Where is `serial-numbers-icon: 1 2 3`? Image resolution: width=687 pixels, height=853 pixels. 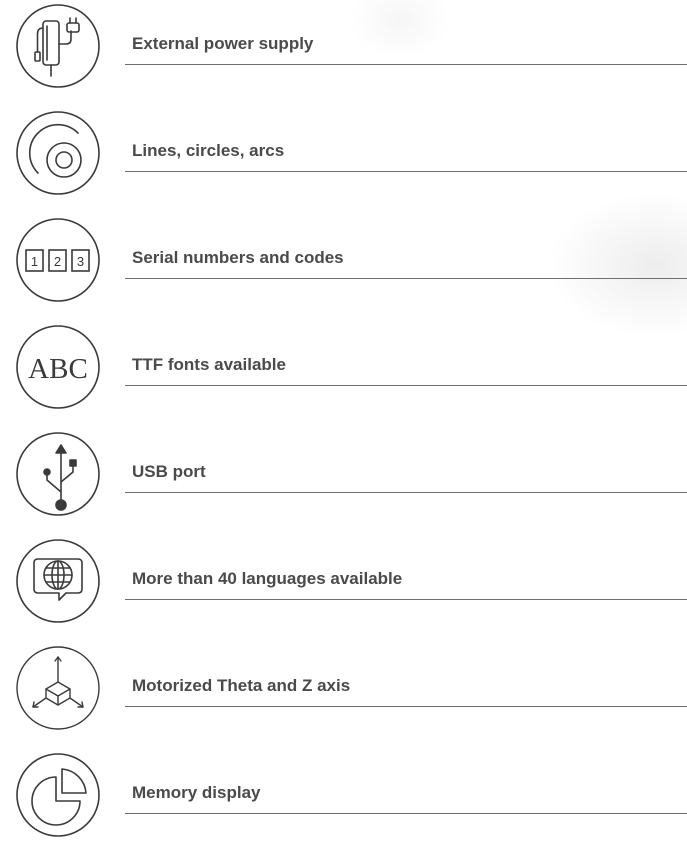
serial-numbers-icon: 1 2 3 is located at coordinates (58, 260).